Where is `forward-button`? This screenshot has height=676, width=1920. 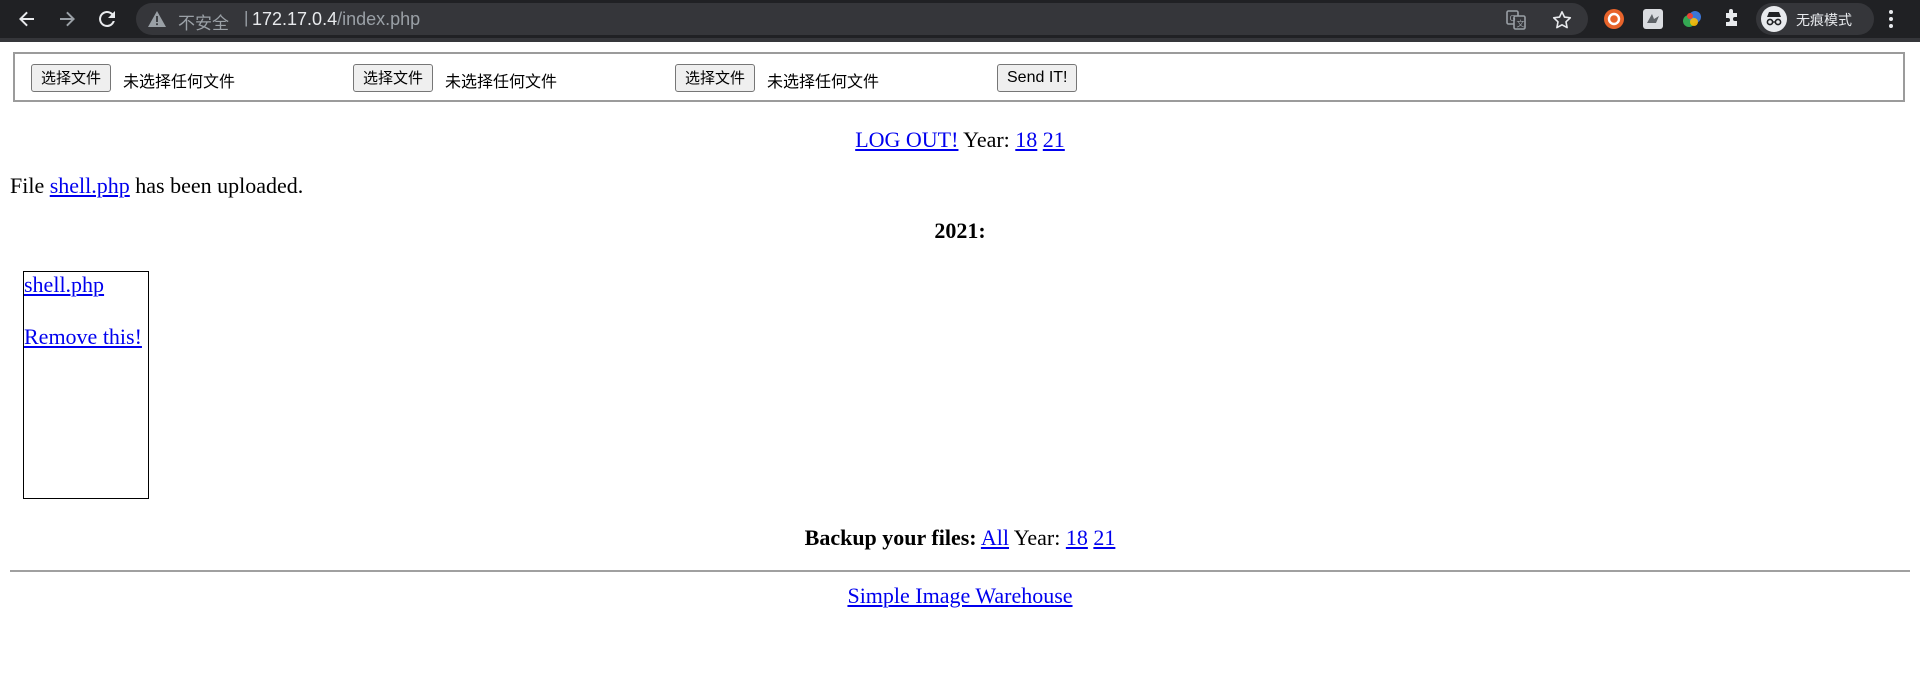 forward-button is located at coordinates (67, 19).